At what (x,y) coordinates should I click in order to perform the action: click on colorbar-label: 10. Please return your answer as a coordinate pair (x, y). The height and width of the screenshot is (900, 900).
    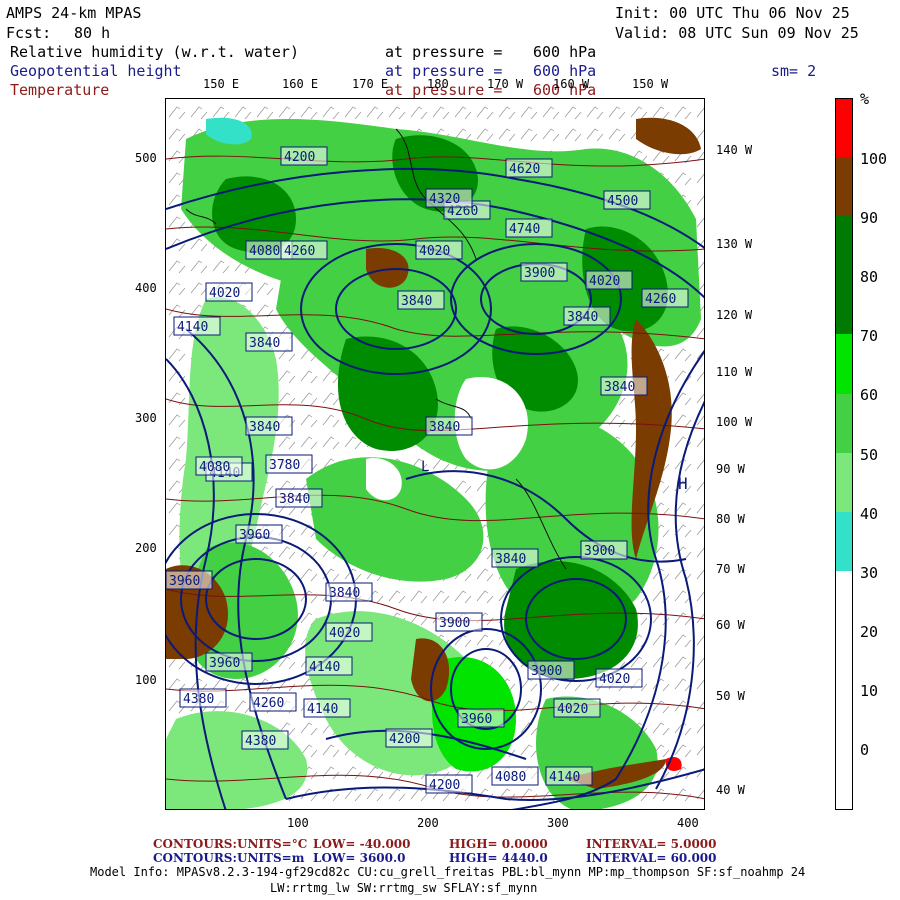
    Looking at the image, I should click on (869, 691).